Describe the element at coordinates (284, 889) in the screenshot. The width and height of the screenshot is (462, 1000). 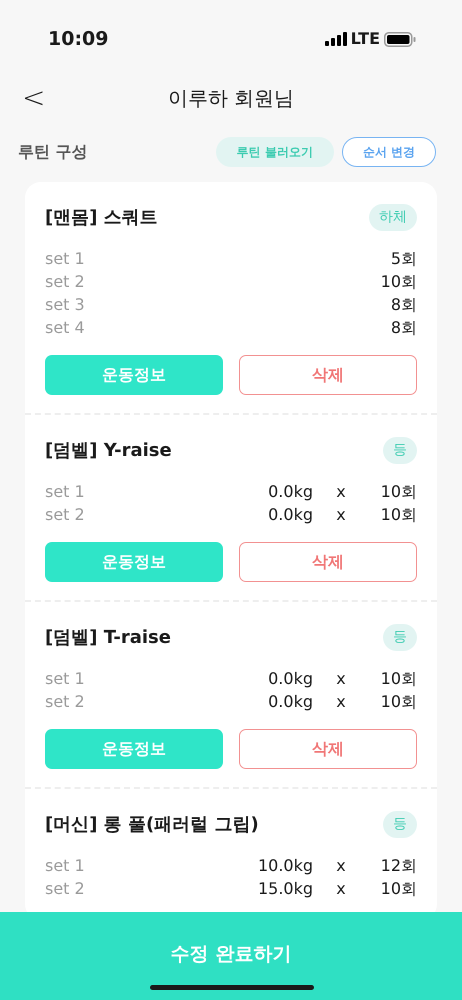
I see `set-weight: 15.0kg` at that location.